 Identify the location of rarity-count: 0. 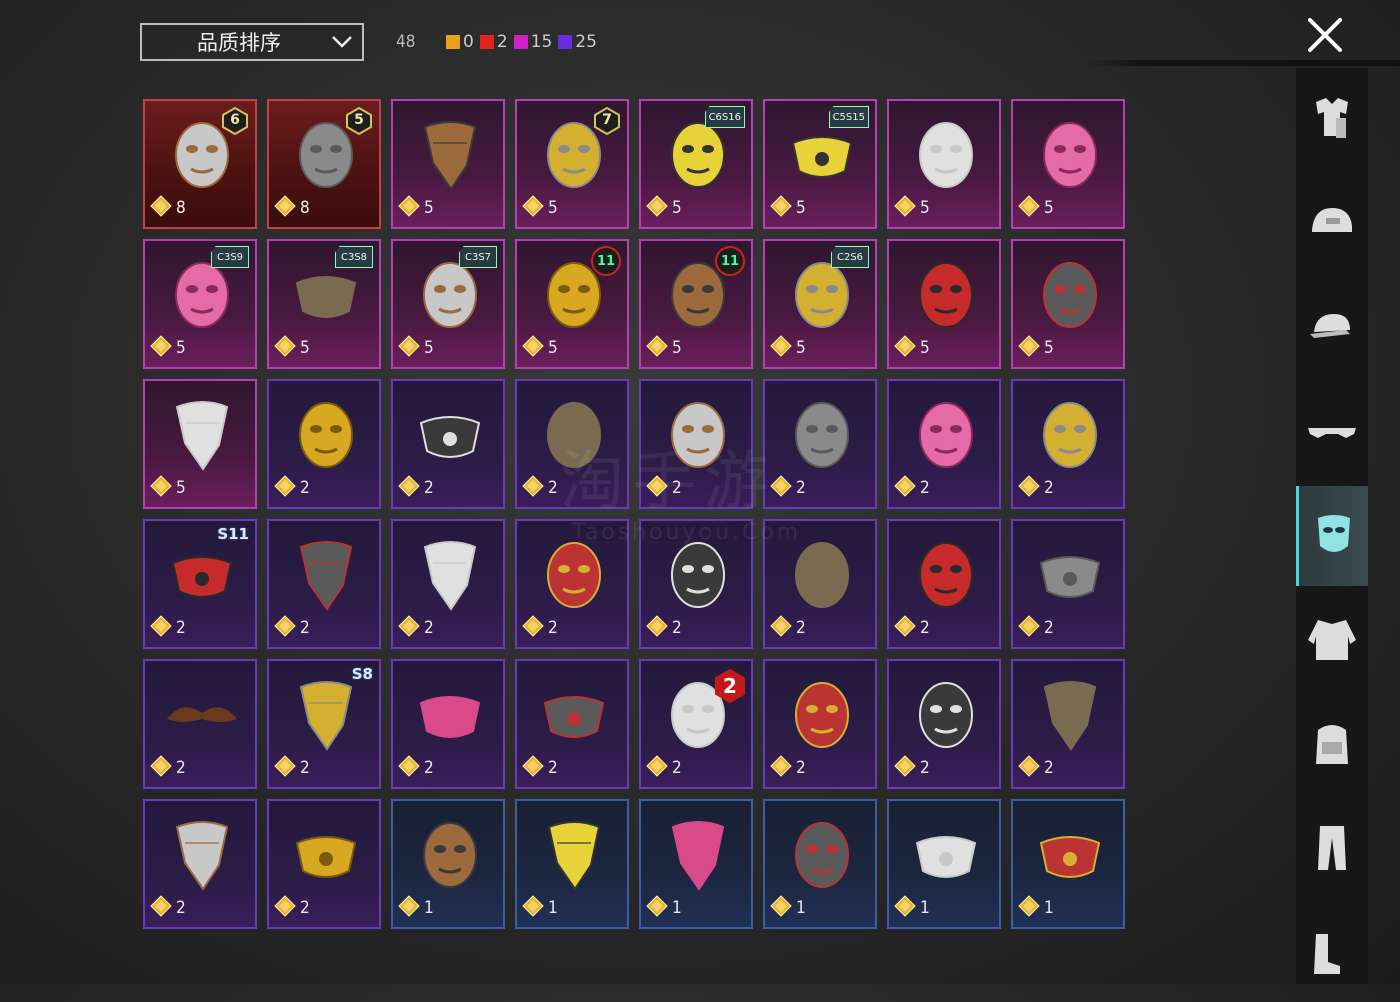
(460, 42).